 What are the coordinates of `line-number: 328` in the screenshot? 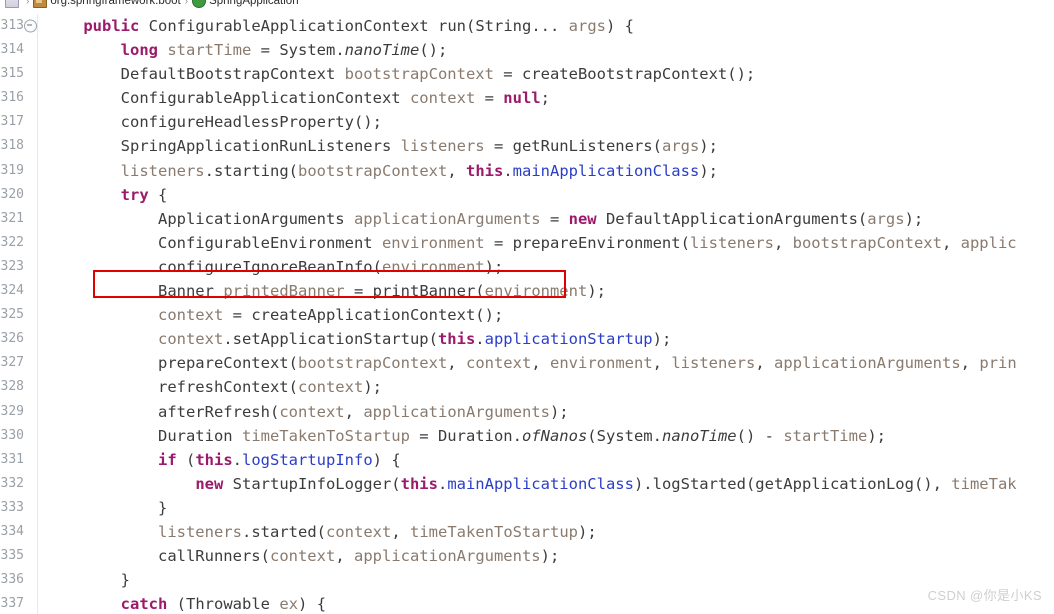 It's located at (12, 387).